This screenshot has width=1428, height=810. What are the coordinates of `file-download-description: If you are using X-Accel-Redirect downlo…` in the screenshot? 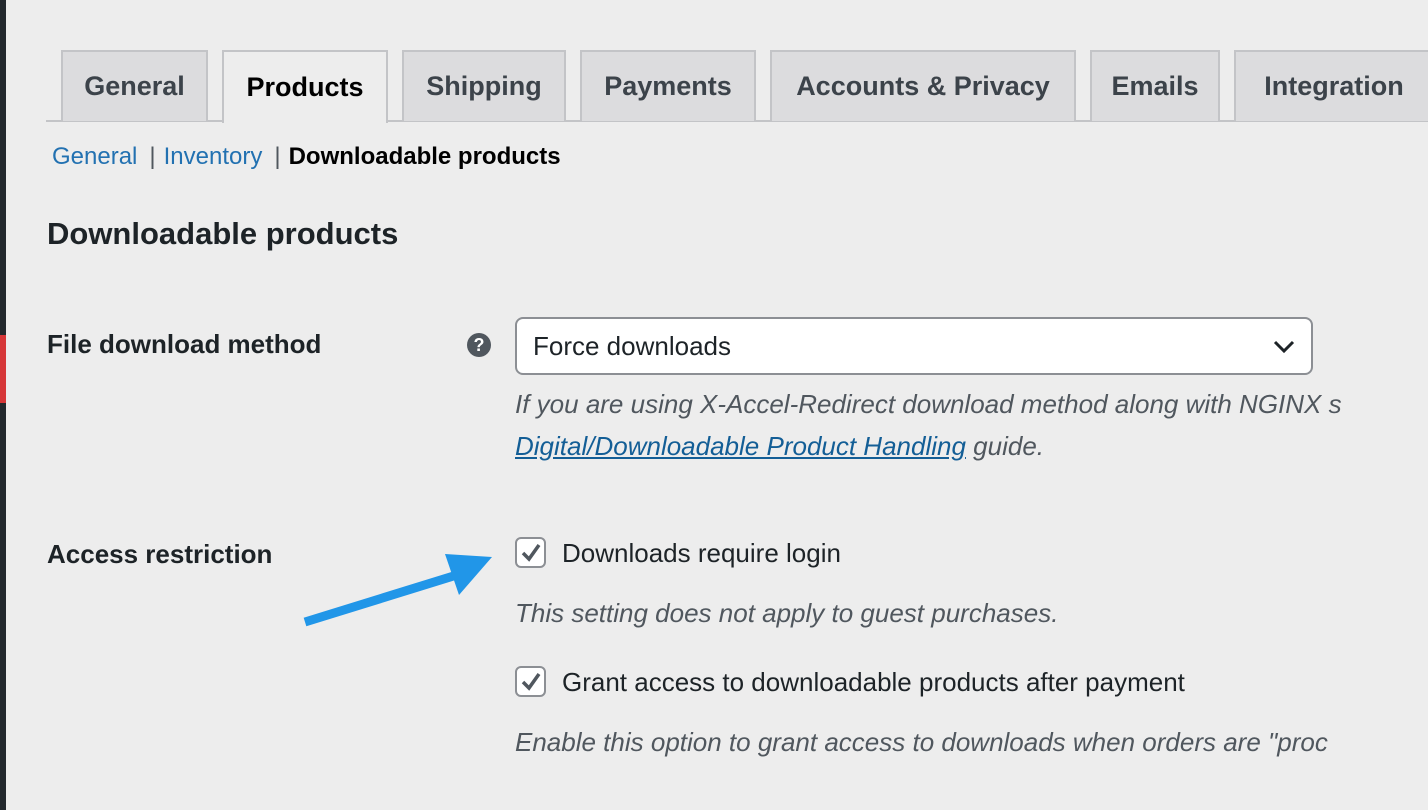 It's located at (928, 404).